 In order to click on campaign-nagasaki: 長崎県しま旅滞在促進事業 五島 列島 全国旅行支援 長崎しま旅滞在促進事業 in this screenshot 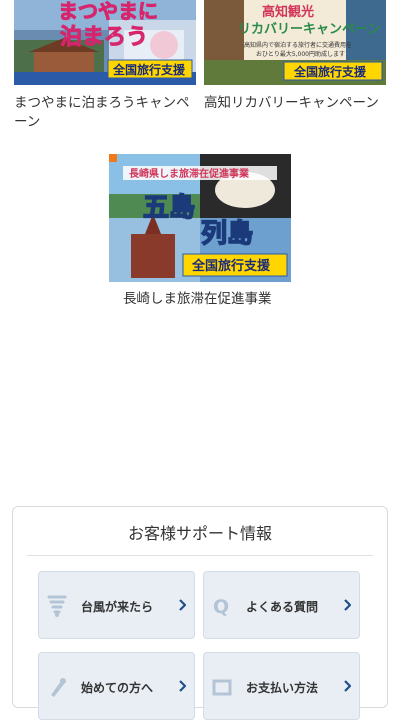, I will do `click(201, 234)`.